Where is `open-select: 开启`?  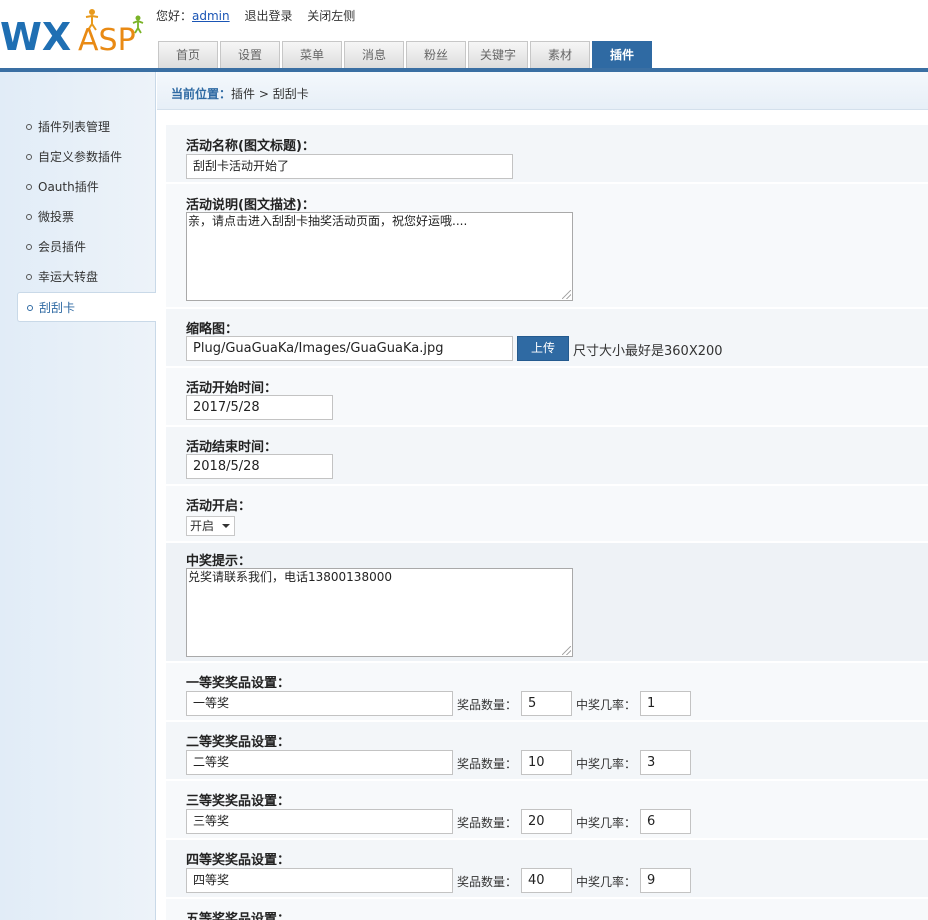 open-select: 开启 is located at coordinates (210, 526).